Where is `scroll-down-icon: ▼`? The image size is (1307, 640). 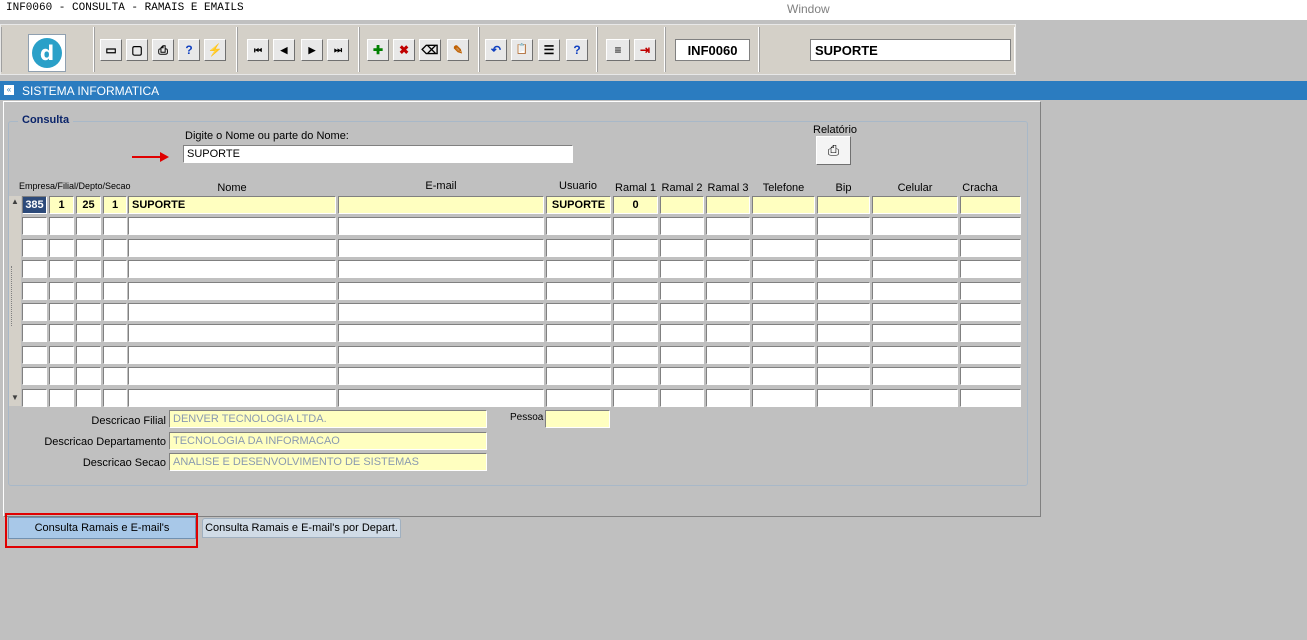
scroll-down-icon: ▼ is located at coordinates (15, 398).